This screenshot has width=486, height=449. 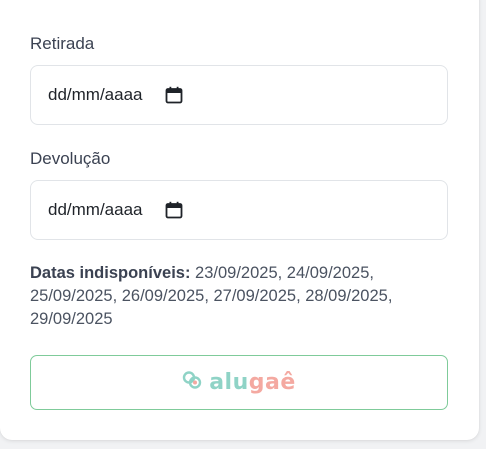 What do you see at coordinates (239, 95) in the screenshot?
I see `pickup-date-input: dd/mm/aaaa` at bounding box center [239, 95].